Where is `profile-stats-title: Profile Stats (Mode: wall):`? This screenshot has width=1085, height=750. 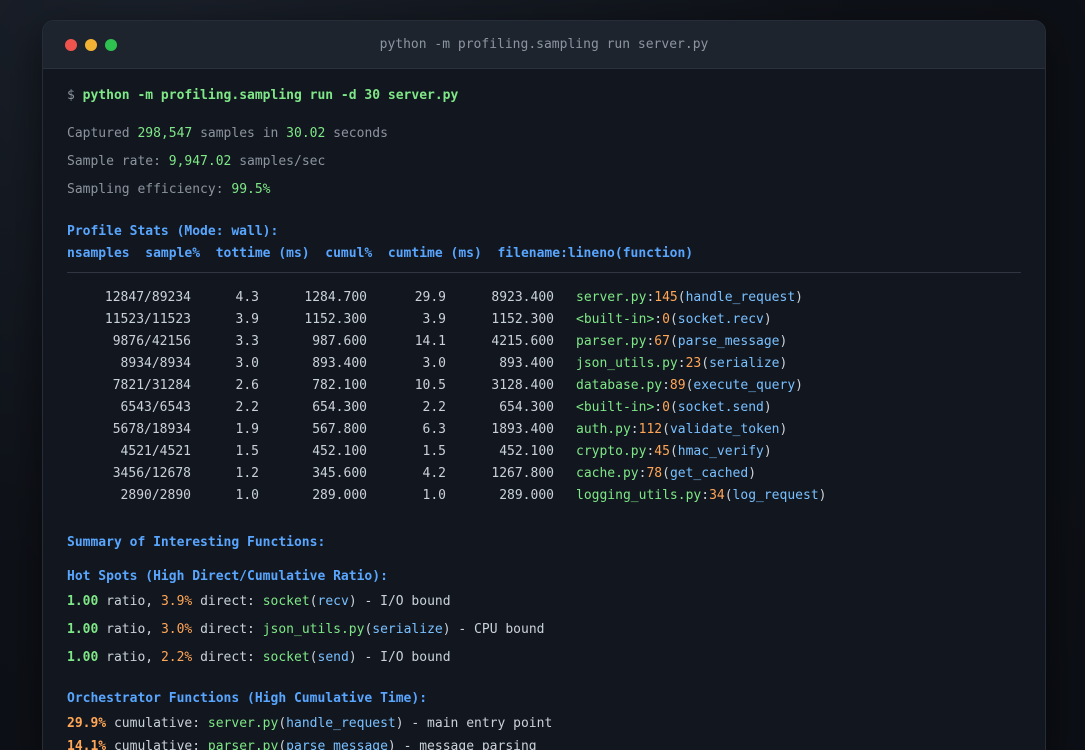 profile-stats-title: Profile Stats (Mode: wall): is located at coordinates (173, 231).